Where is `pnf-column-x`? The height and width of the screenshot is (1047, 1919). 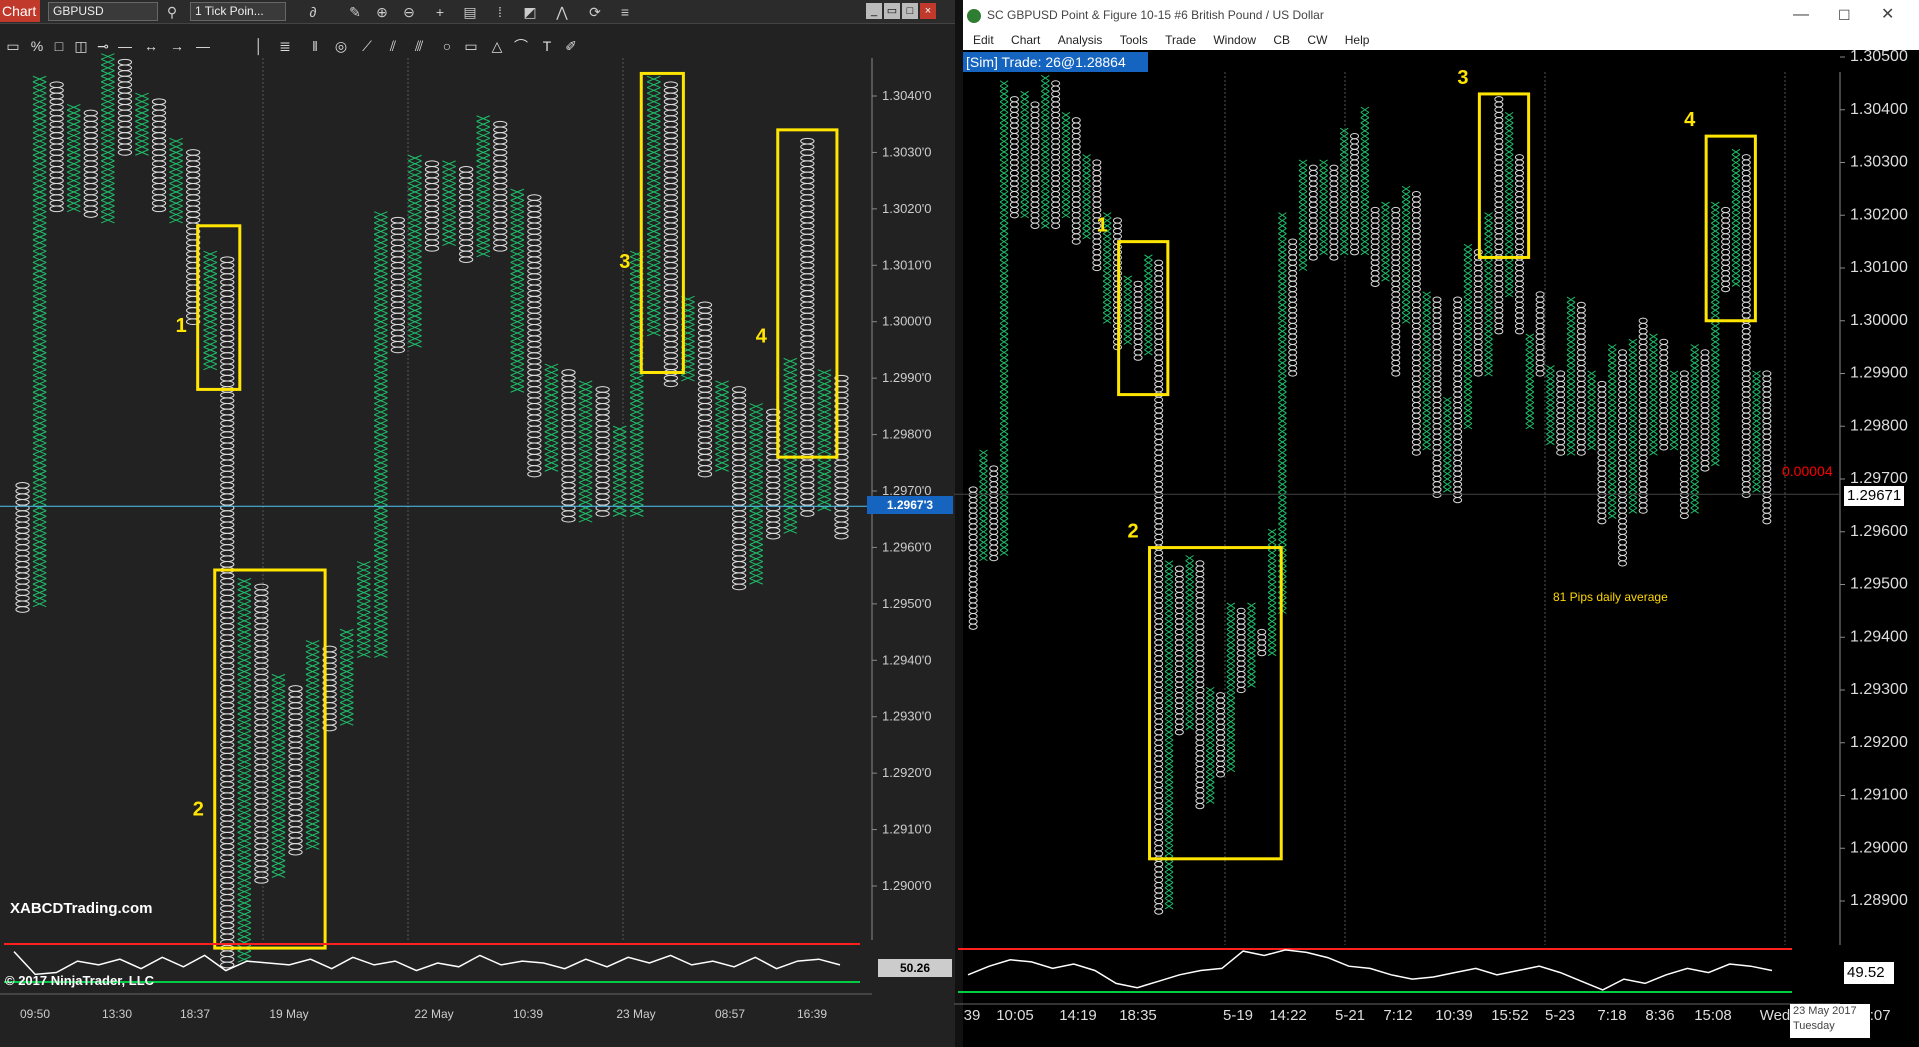 pnf-column-x is located at coordinates (1303, 215).